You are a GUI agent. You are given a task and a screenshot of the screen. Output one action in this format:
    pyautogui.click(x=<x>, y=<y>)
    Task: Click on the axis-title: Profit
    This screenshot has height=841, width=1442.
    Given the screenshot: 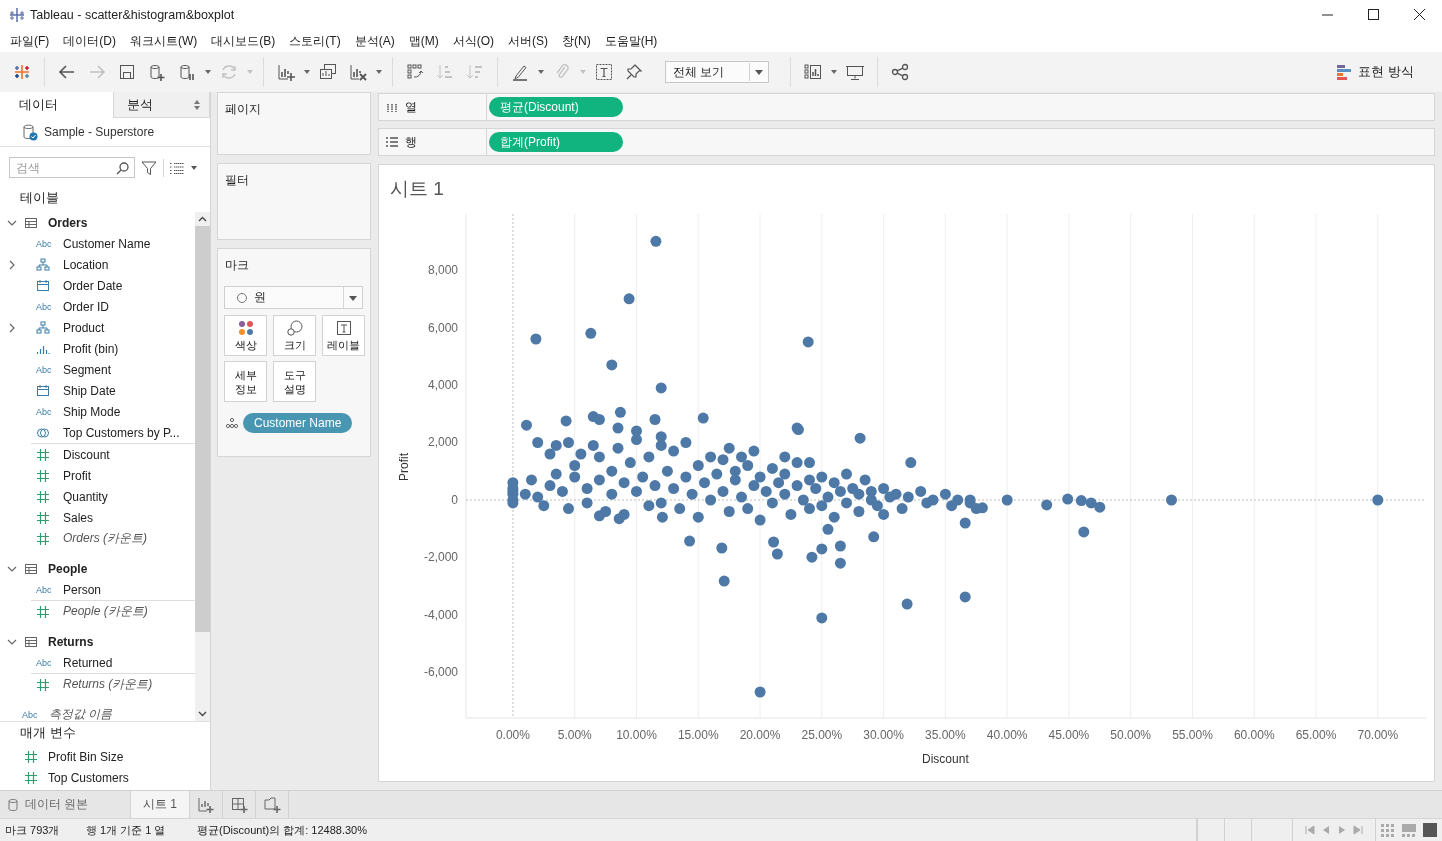 What is the action you would take?
    pyautogui.click(x=404, y=467)
    